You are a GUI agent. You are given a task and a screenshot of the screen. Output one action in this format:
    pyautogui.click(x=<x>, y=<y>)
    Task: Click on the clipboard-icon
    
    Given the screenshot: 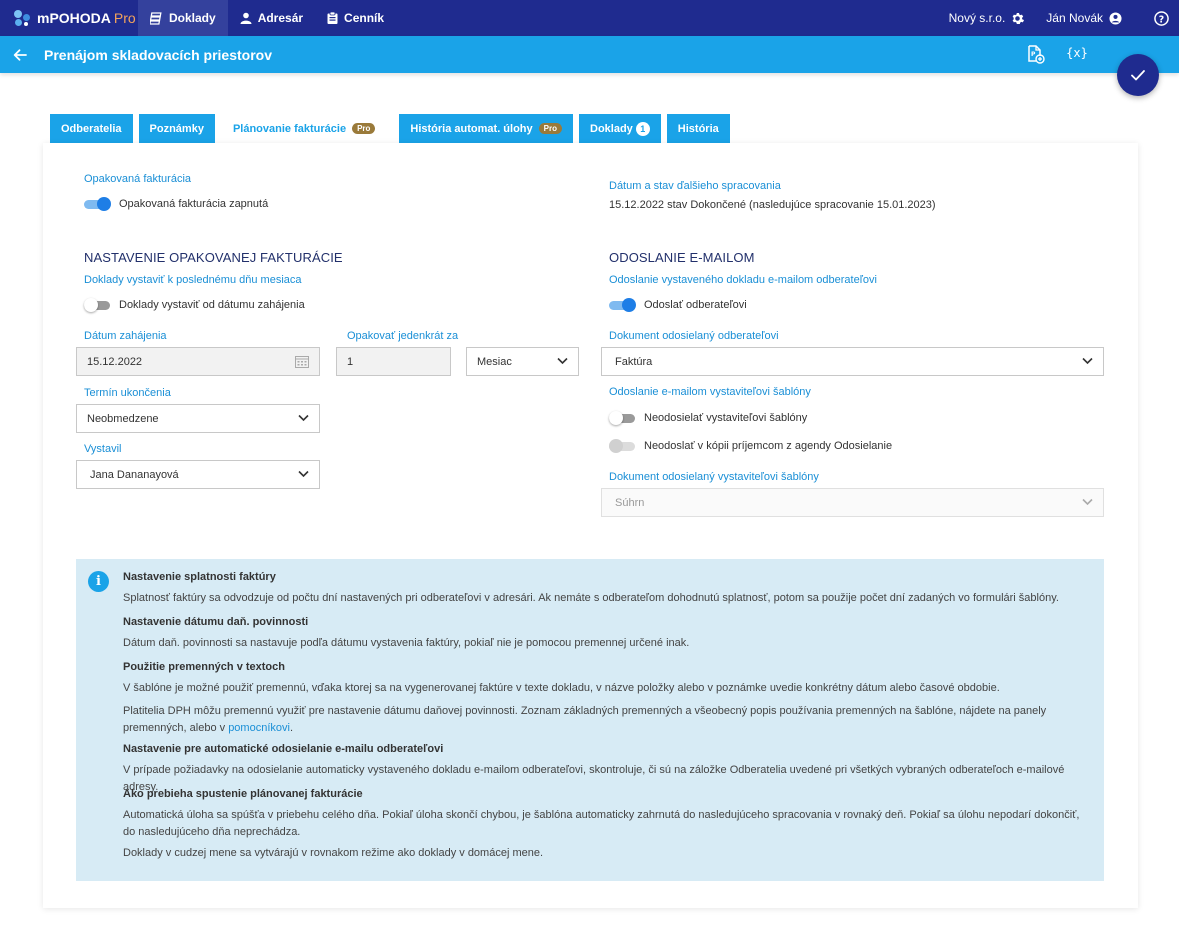 What is the action you would take?
    pyautogui.click(x=332, y=18)
    